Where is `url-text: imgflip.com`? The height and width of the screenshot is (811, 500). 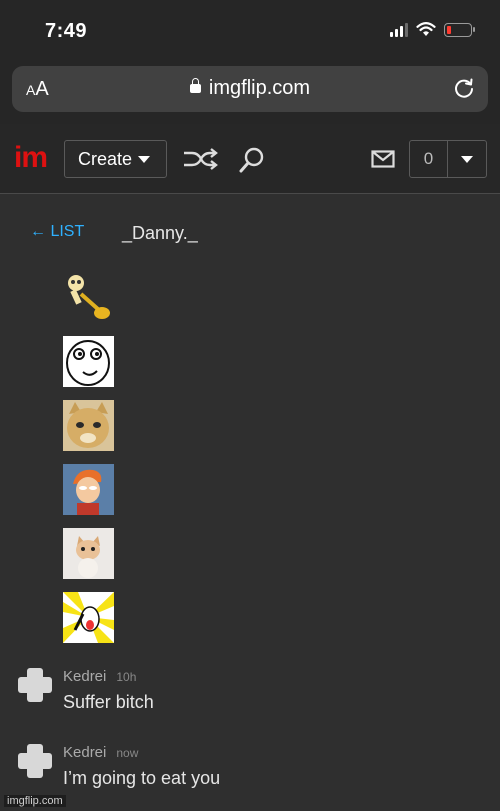
url-text: imgflip.com is located at coordinates (259, 88).